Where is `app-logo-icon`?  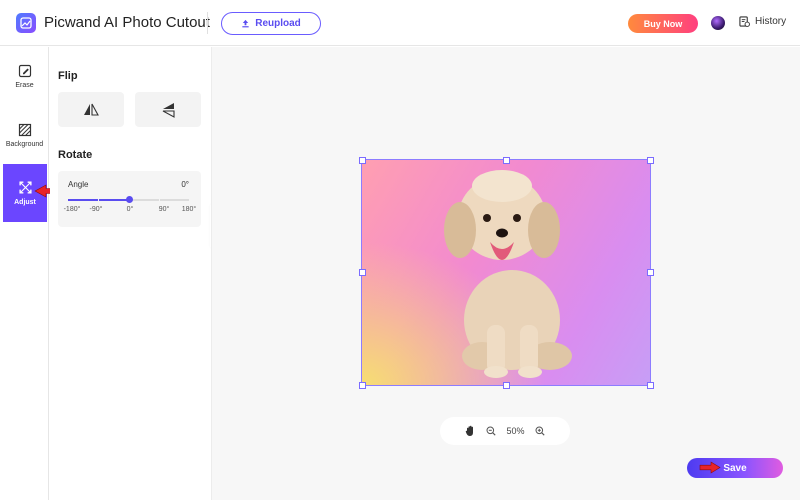 app-logo-icon is located at coordinates (26, 23).